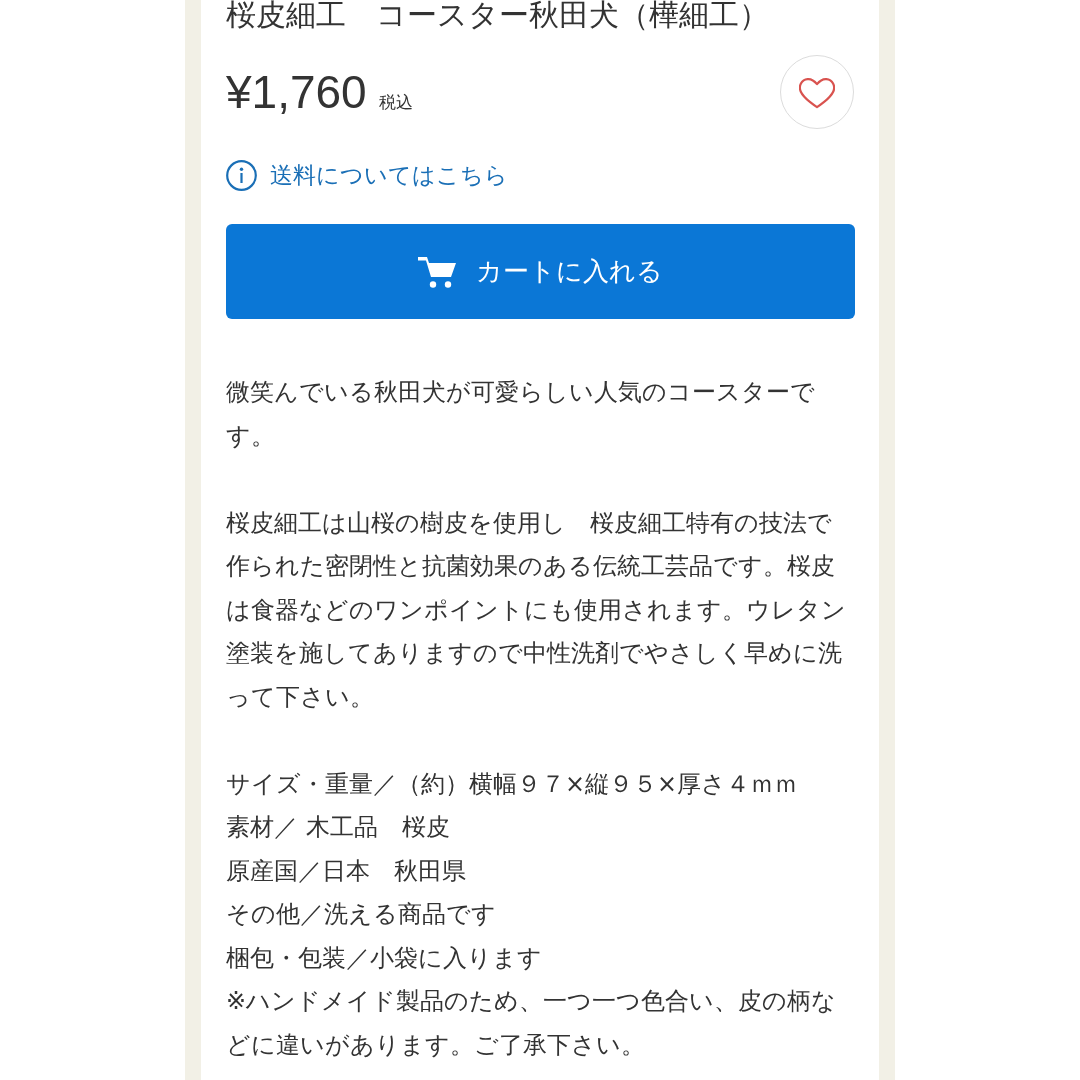 The height and width of the screenshot is (1080, 1080). What do you see at coordinates (367, 175) in the screenshot?
I see `shipping-link: 送料についてはこちら` at bounding box center [367, 175].